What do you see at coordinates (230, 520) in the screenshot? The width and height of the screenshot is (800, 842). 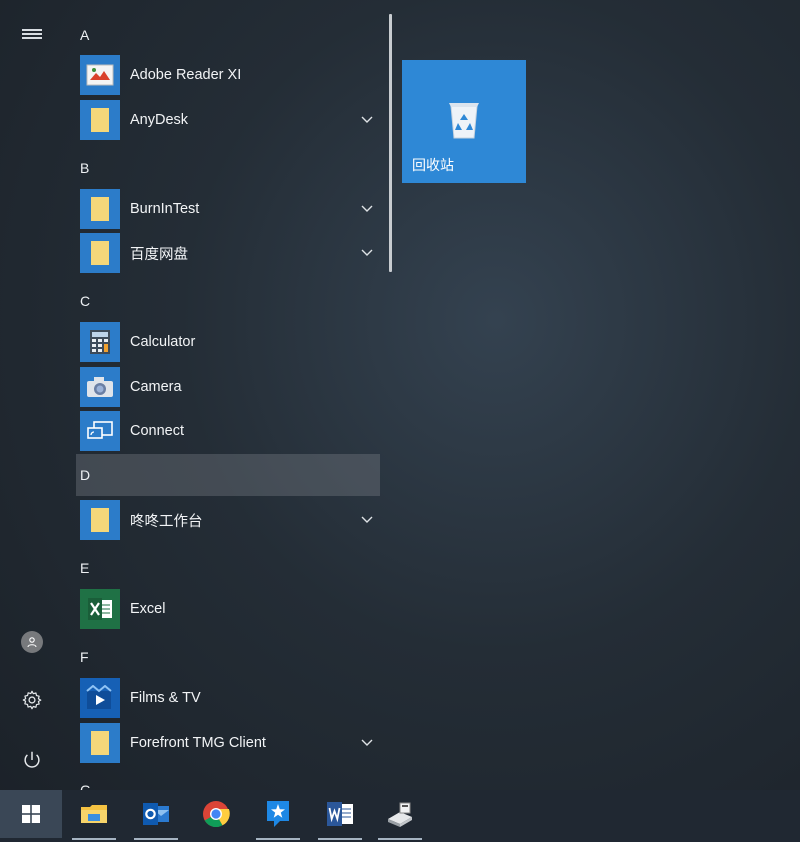 I see `app-folder-dongdong-workbench: 咚咚工作台` at bounding box center [230, 520].